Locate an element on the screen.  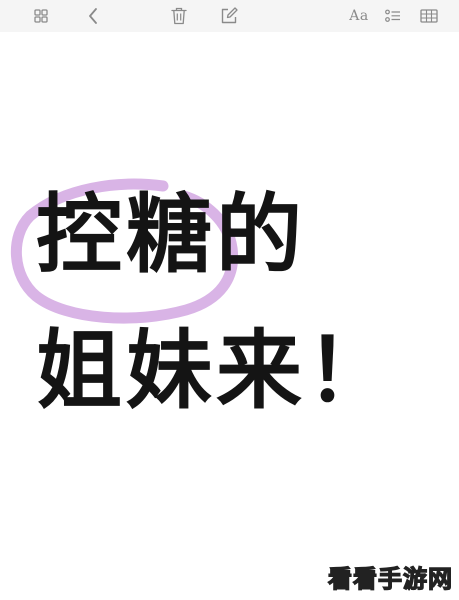
delete-button is located at coordinates (179, 16).